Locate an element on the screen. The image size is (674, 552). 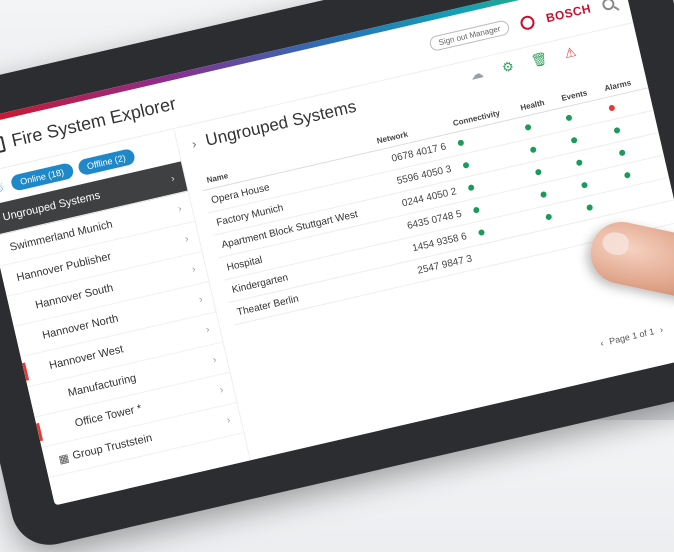
search-icon is located at coordinates (608, 5).